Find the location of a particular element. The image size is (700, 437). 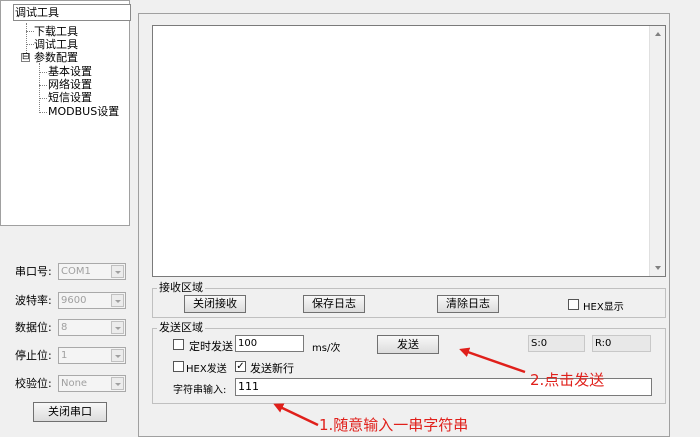

arrow-to-input is located at coordinates (296, 415).